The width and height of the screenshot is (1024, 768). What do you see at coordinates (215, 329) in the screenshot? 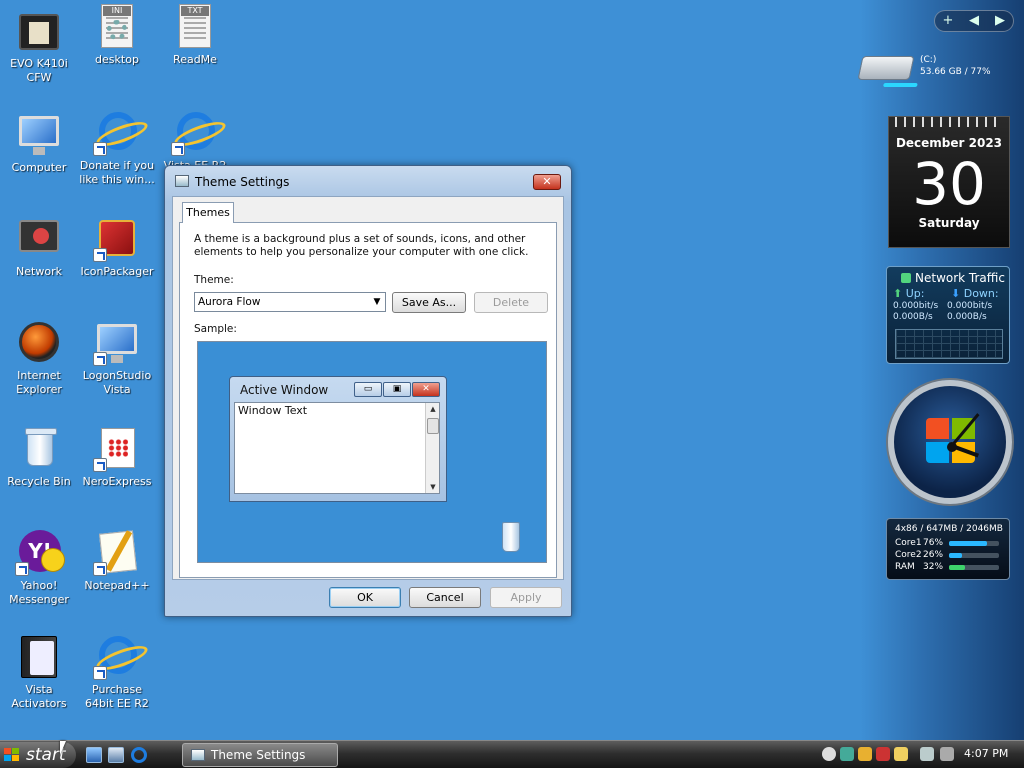
I see `sample-label: Sample:` at bounding box center [215, 329].